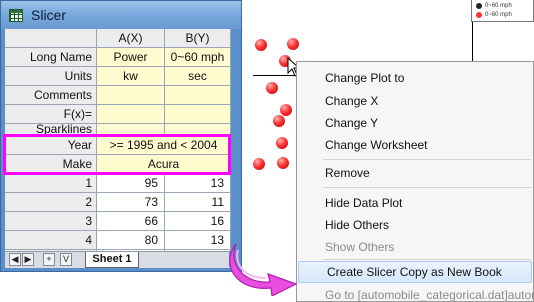 This screenshot has height=302, width=534. I want to click on legend-red-dot-icon, so click(479, 15).